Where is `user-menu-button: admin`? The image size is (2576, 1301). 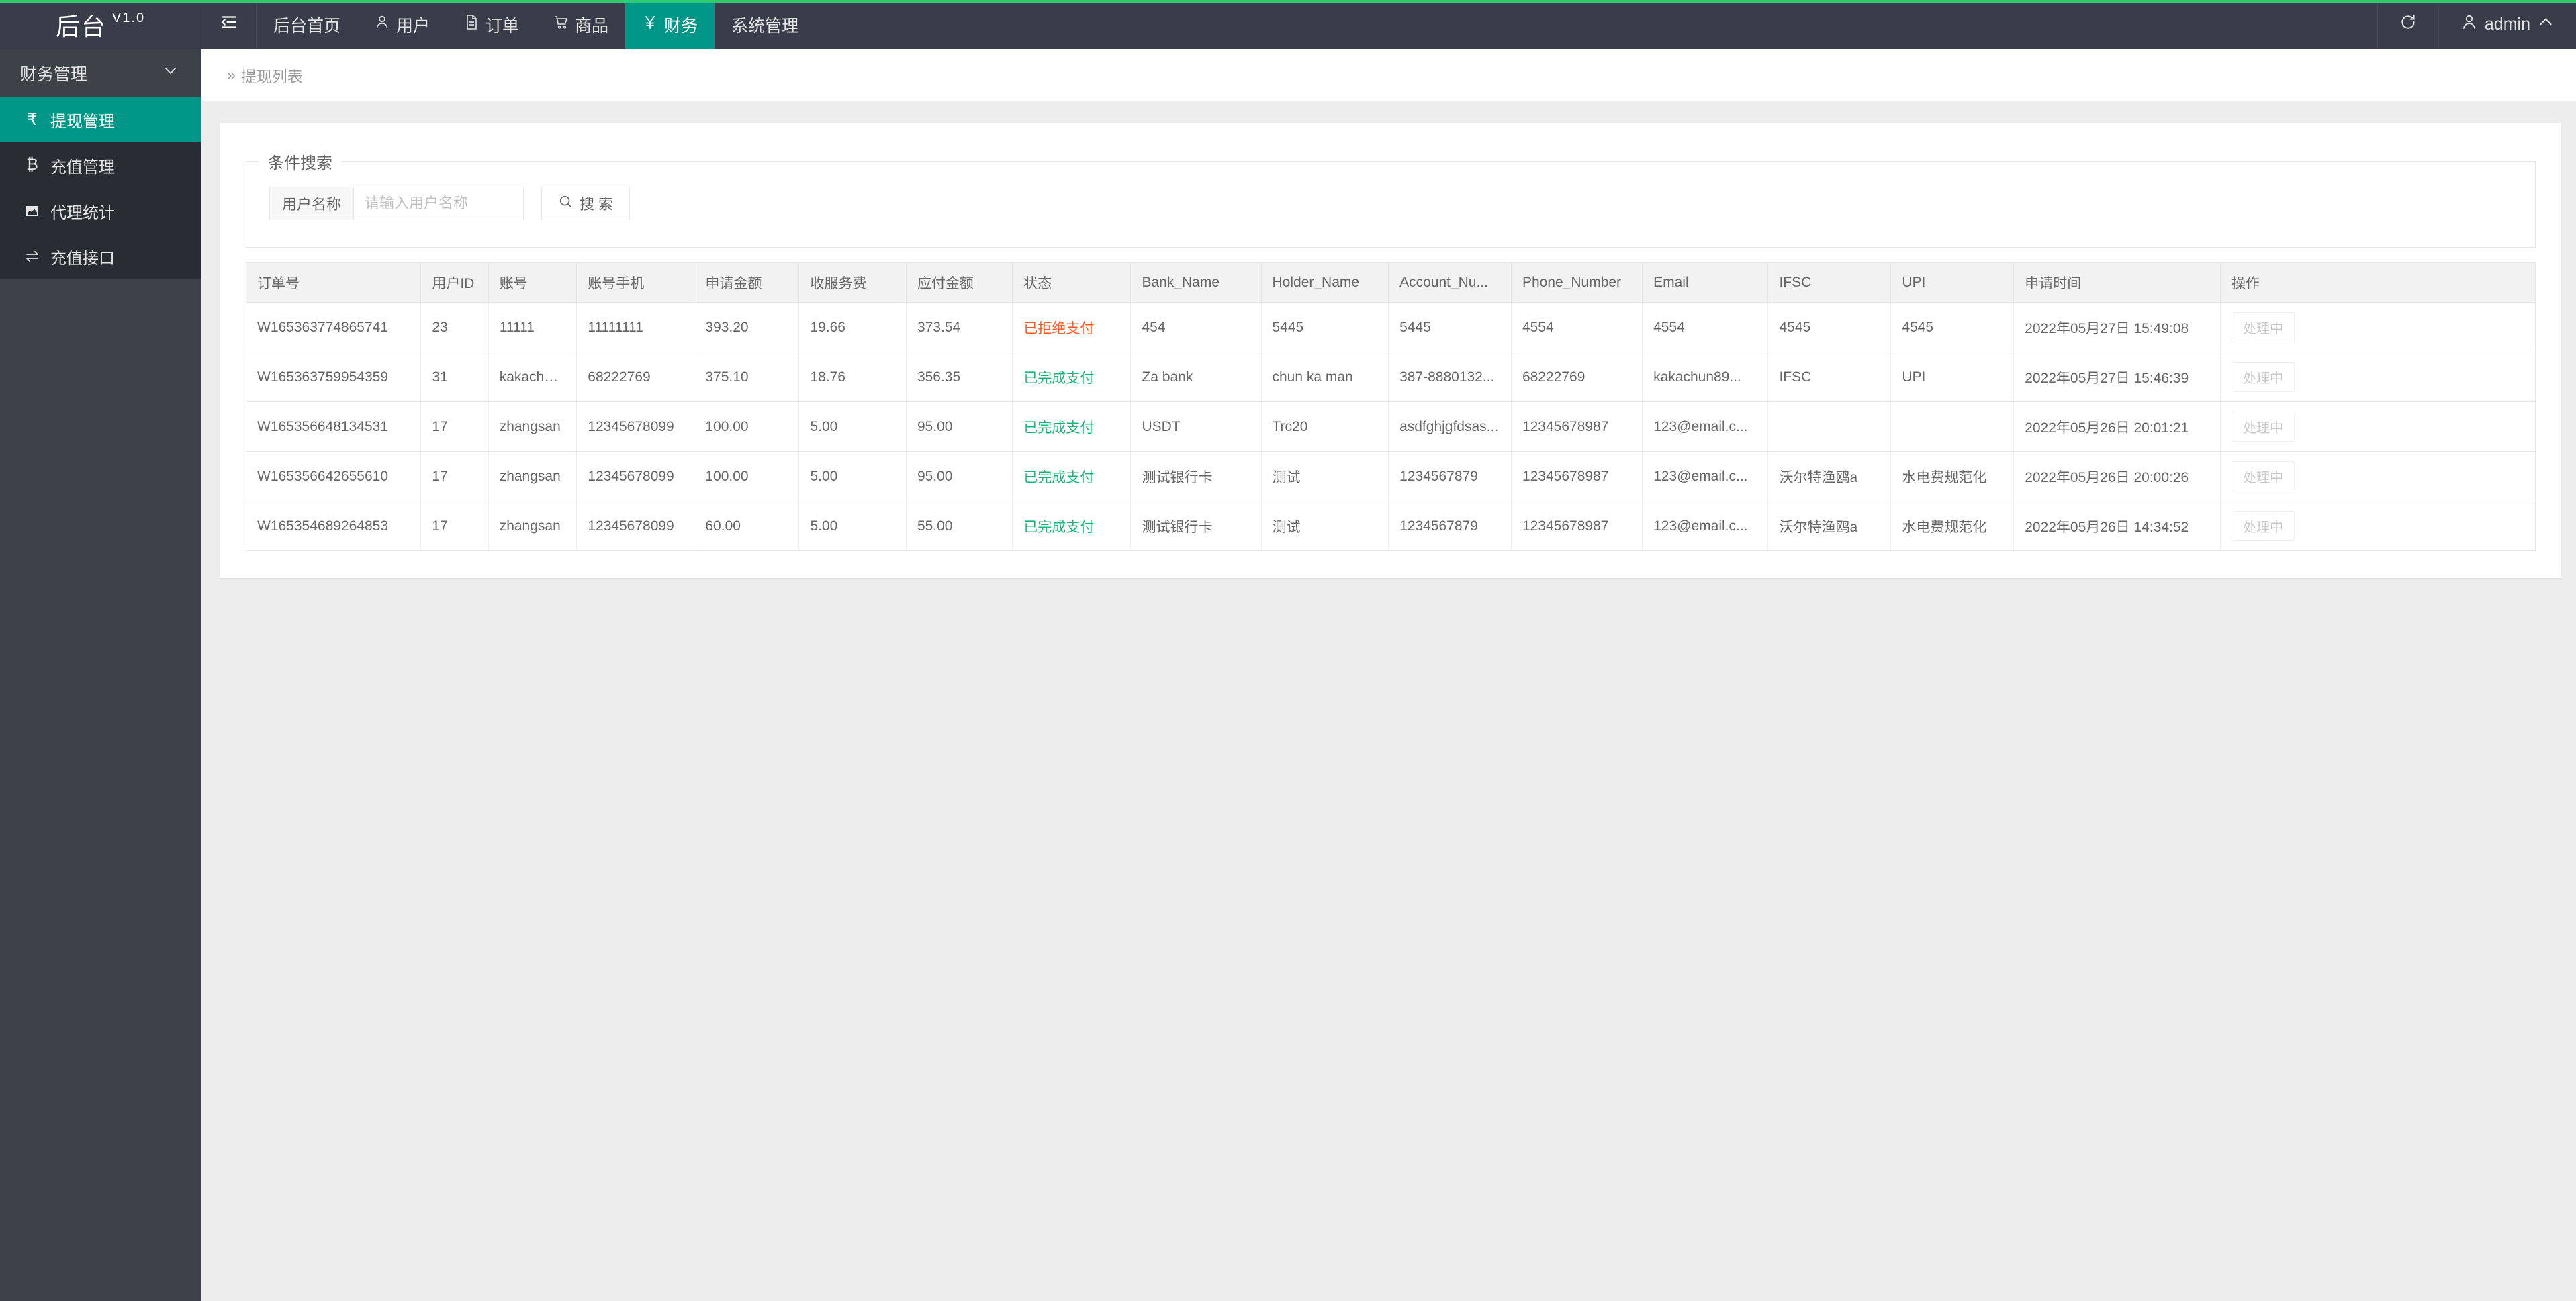 user-menu-button: admin is located at coordinates (2507, 24).